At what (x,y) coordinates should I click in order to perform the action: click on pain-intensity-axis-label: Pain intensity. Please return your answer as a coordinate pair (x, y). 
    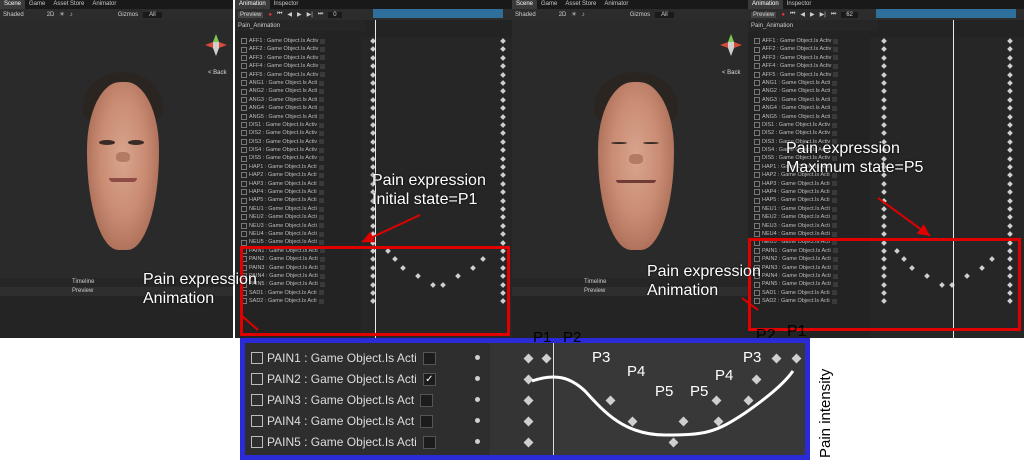
    Looking at the image, I should click on (825, 413).